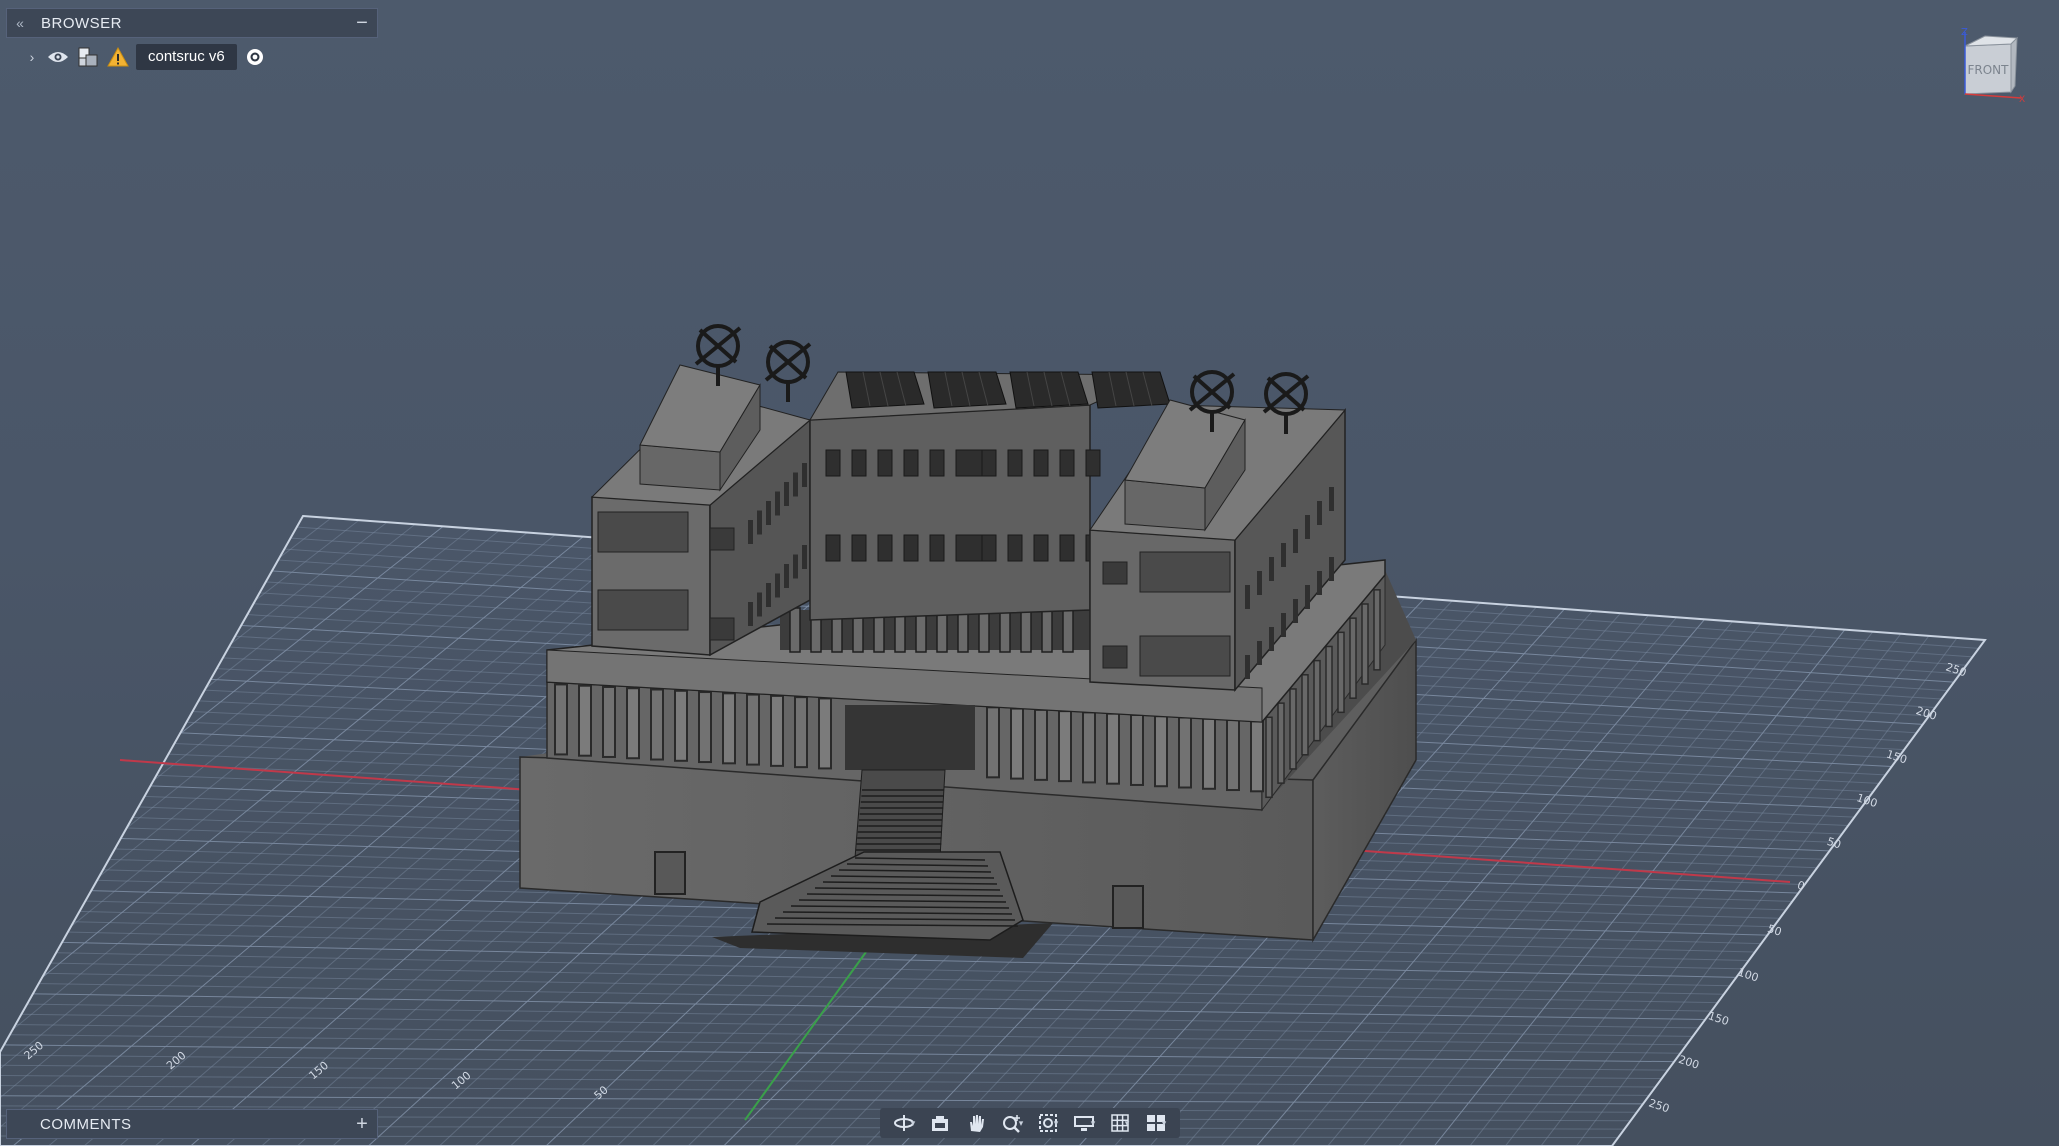 The image size is (2059, 1146). What do you see at coordinates (86, 1124) in the screenshot?
I see `comments-title: COMMENTS` at bounding box center [86, 1124].